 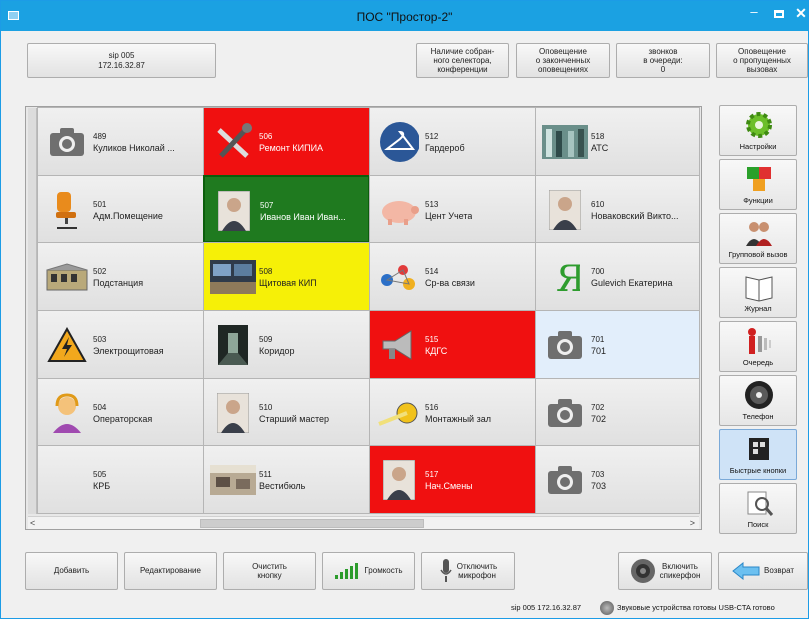 What do you see at coordinates (312, 523) in the screenshot?
I see `scroll-thumb` at bounding box center [312, 523].